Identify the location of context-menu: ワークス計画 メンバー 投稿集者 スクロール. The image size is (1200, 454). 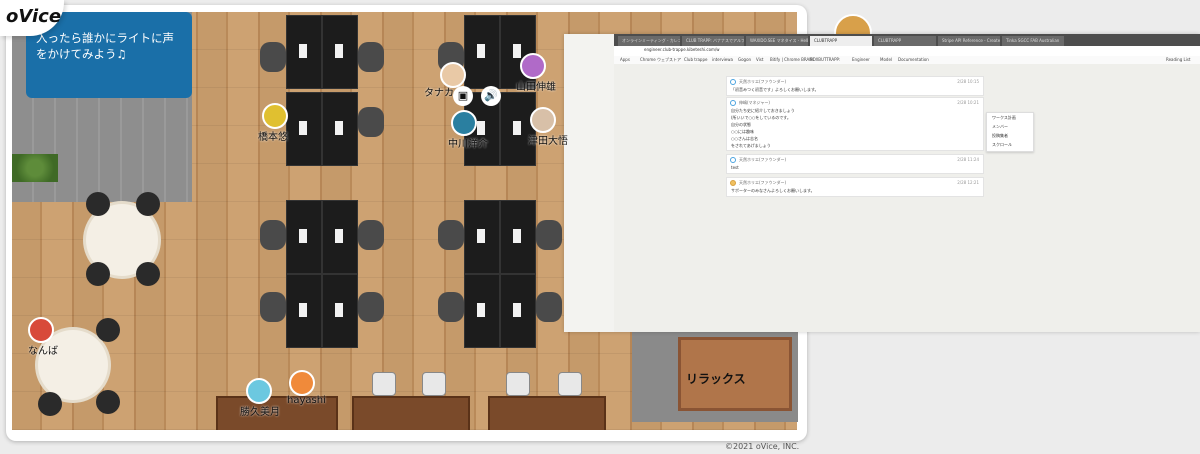
(1010, 132).